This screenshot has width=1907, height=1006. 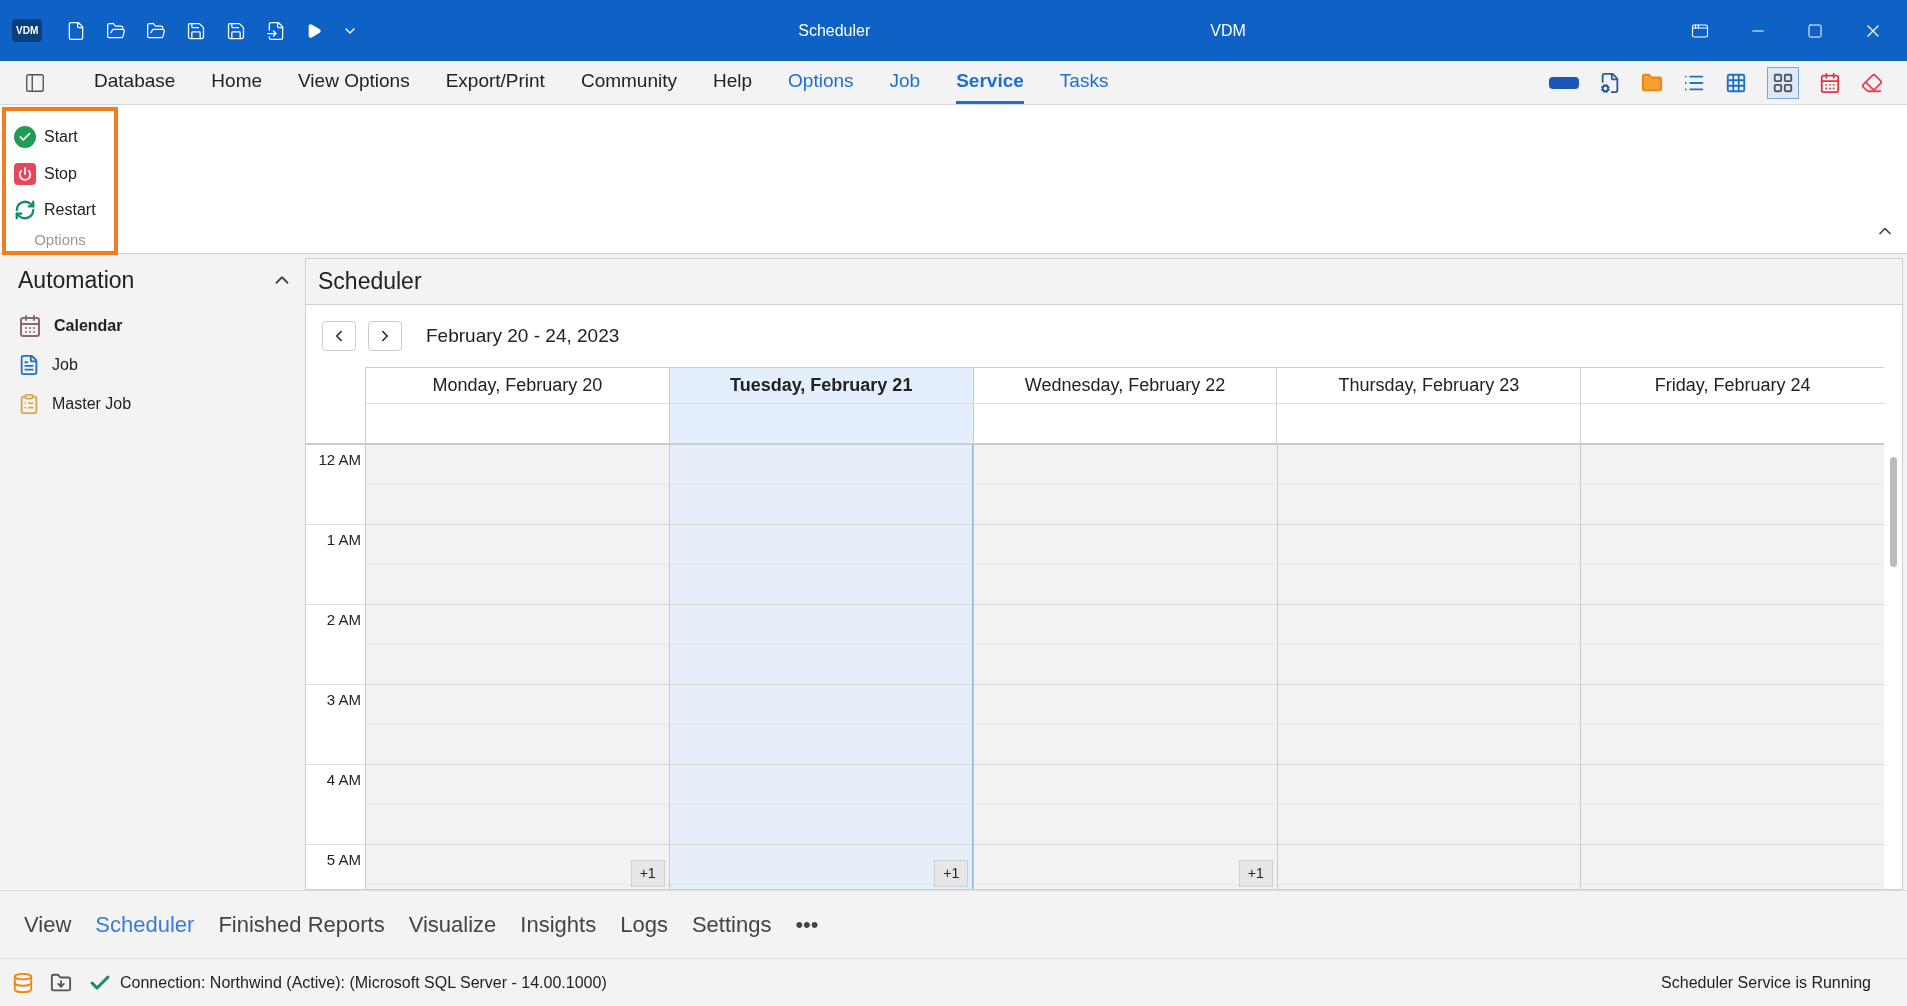 I want to click on menu-tab: View Options, so click(x=354, y=82).